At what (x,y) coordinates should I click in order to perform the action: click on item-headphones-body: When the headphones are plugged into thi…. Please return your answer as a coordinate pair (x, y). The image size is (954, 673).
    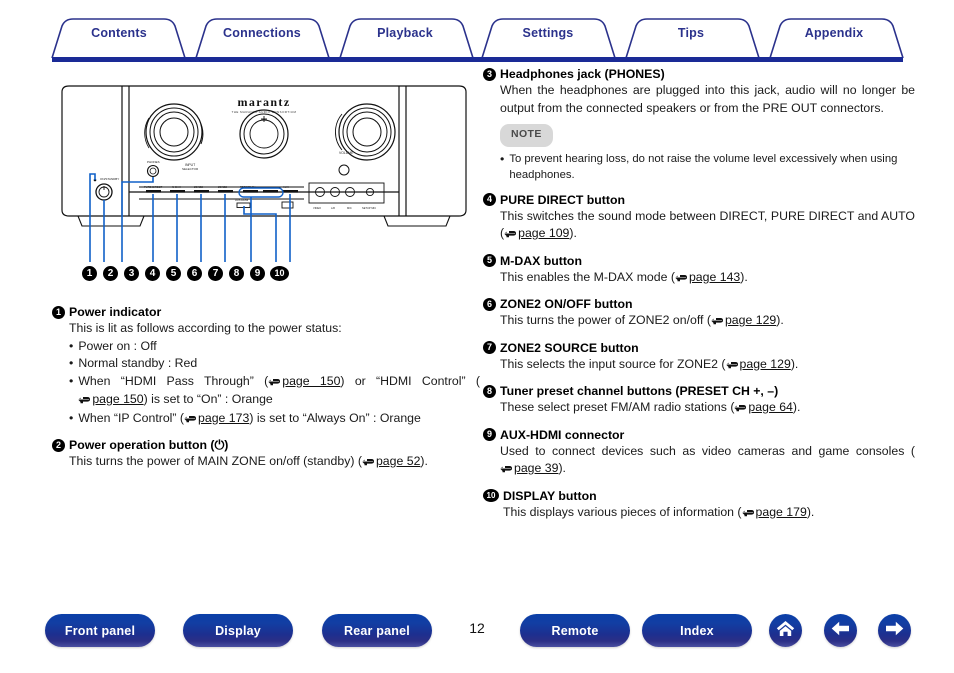
    Looking at the image, I should click on (707, 132).